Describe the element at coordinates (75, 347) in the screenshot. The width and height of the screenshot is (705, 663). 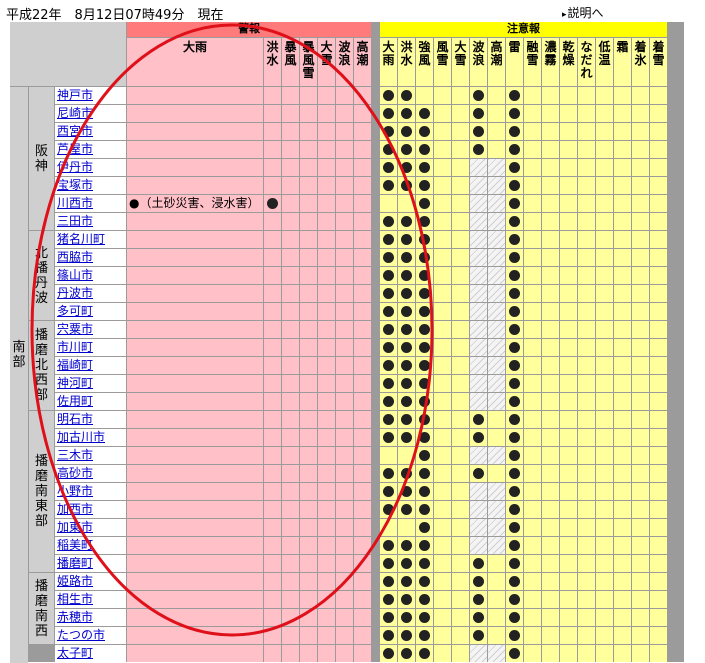
I see `city-link: 市川町` at that location.